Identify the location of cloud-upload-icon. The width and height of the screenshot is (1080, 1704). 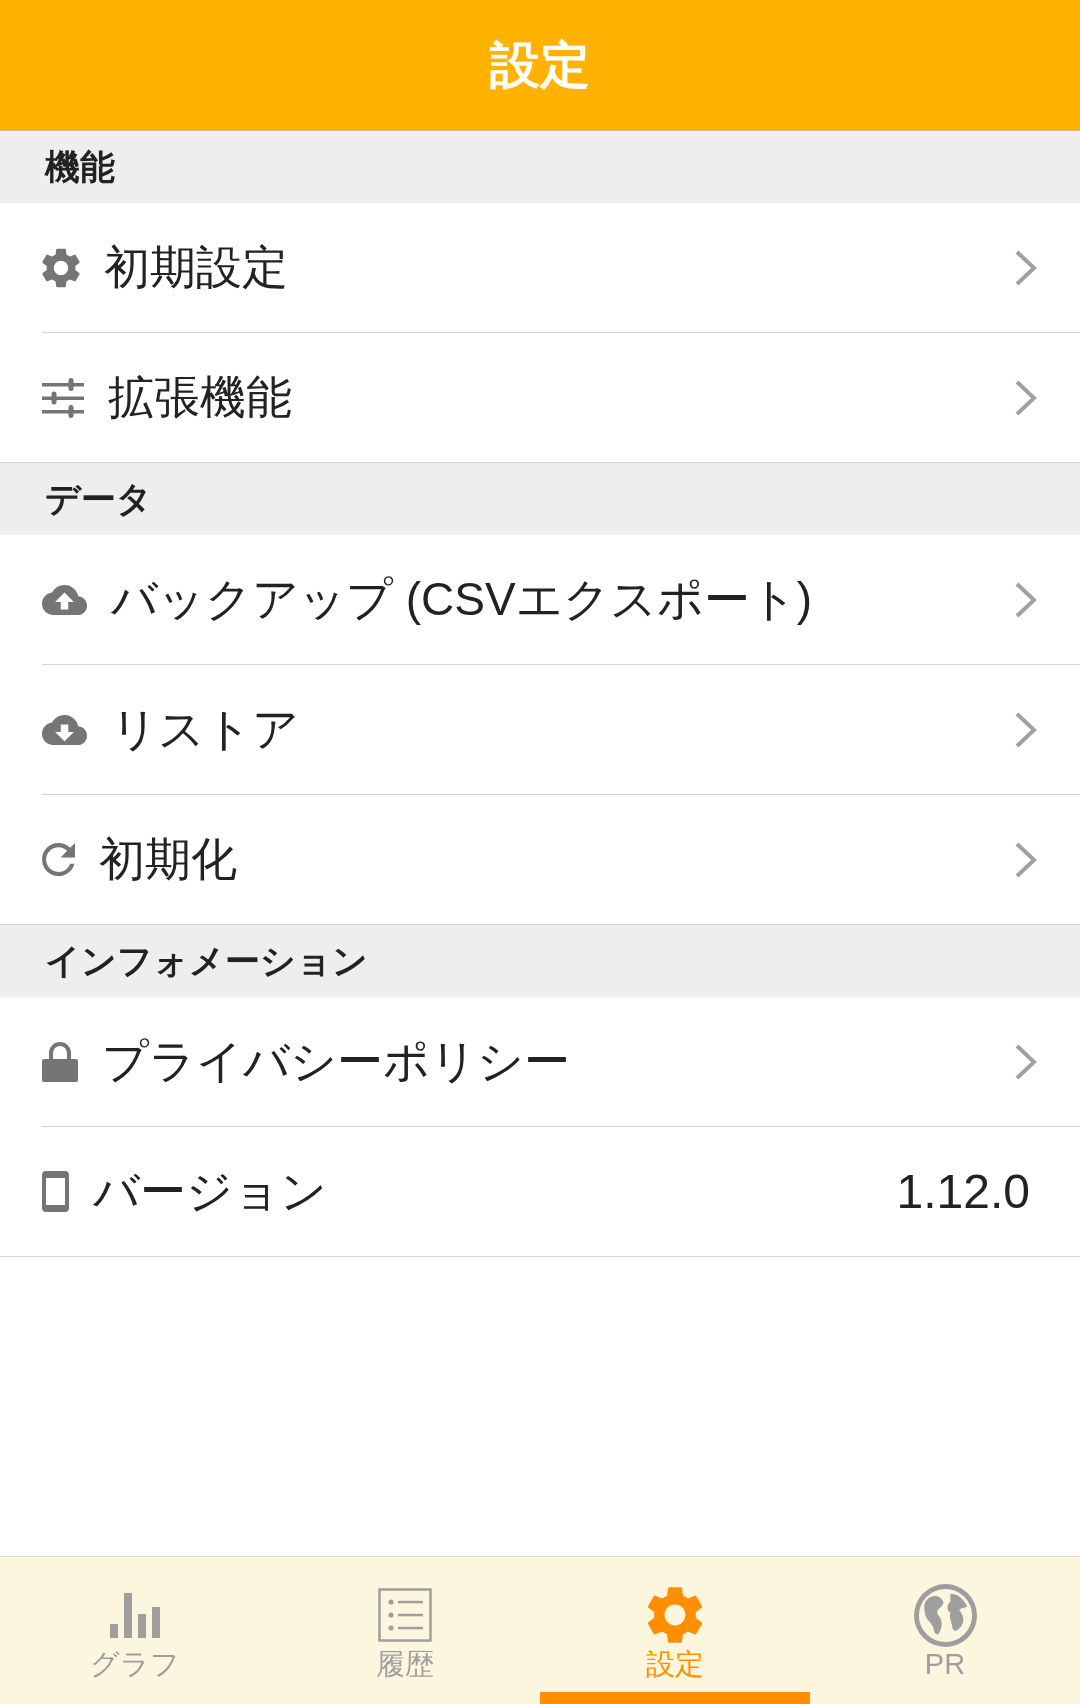
(64, 599).